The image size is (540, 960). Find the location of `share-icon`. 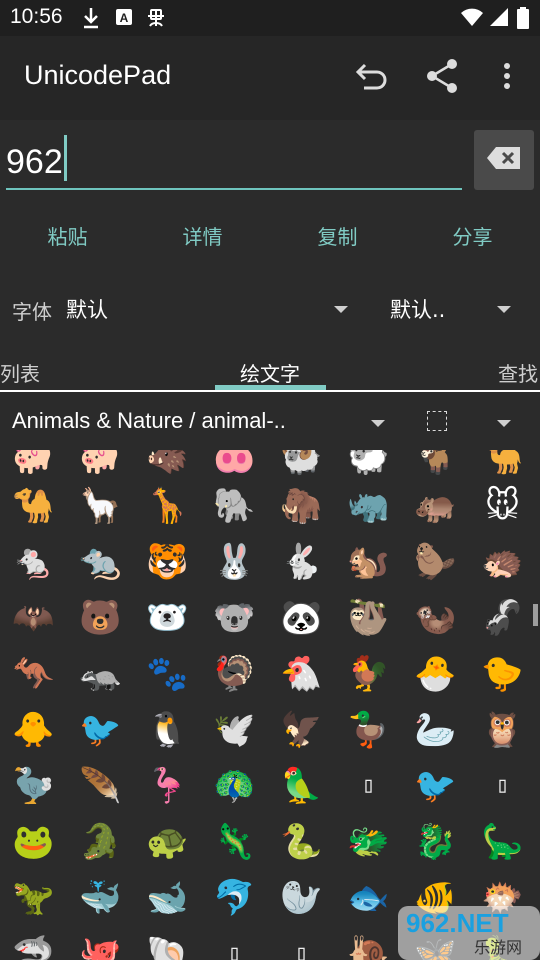

share-icon is located at coordinates (442, 78).